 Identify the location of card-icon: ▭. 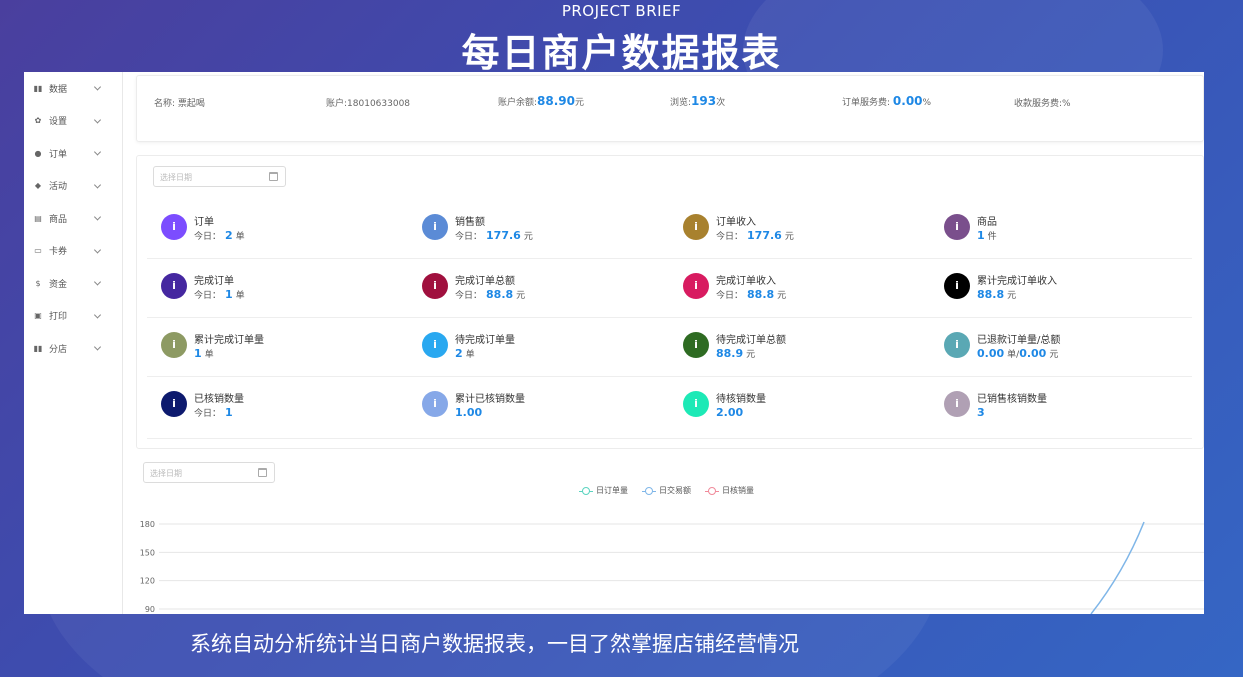
(38, 251).